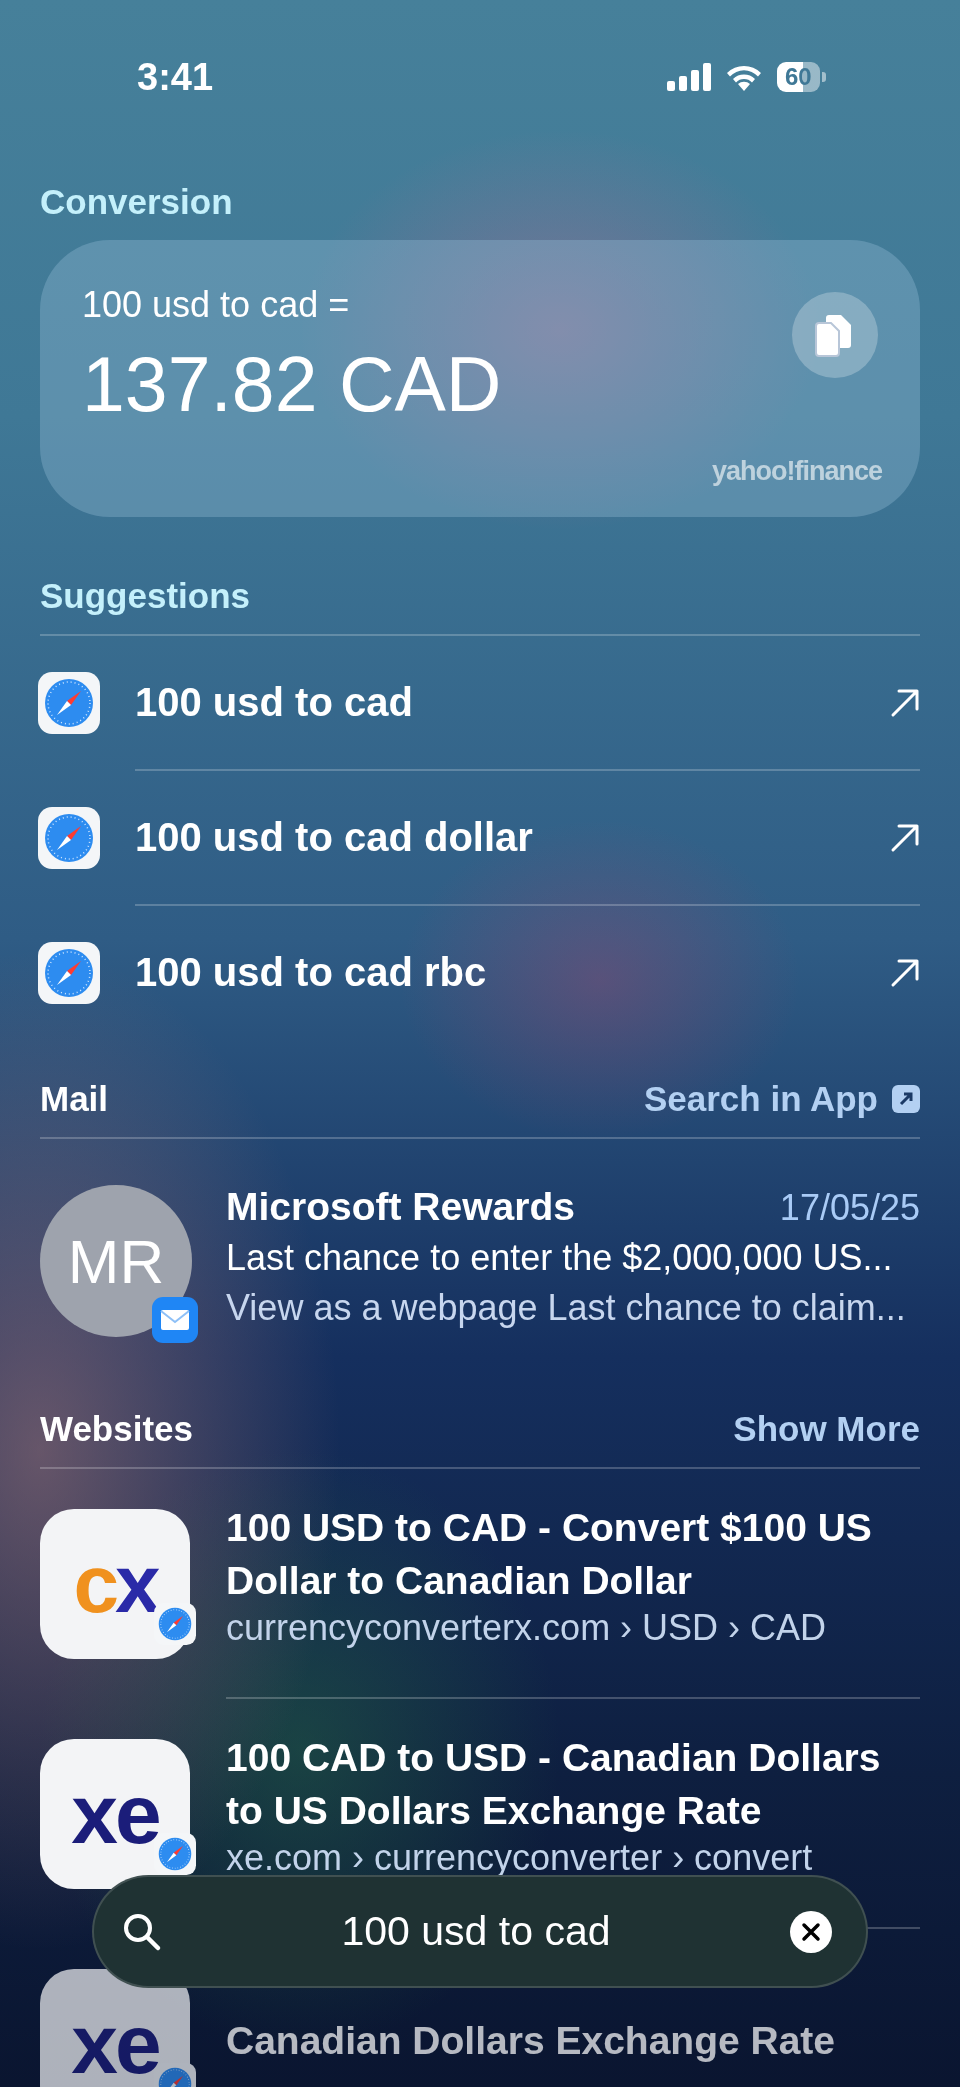 The width and height of the screenshot is (960, 2087). I want to click on conversion-card: 100 usd to cad = 137.82 CAD yahoo!finance, so click(480, 378).